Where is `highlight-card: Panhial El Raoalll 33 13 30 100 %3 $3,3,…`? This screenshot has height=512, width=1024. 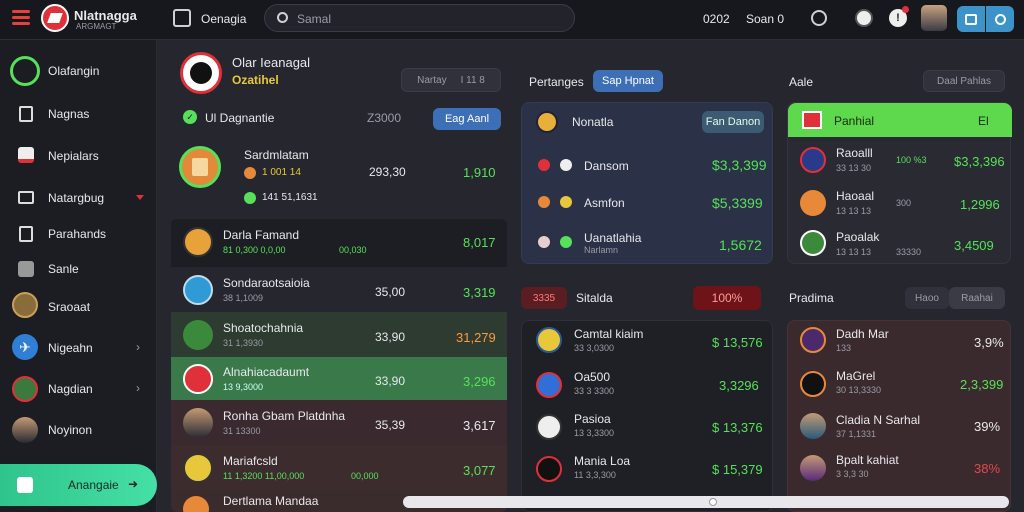
highlight-card: Panhial El Raoalll 33 13 30 100 %3 $3,3,… is located at coordinates (899, 183).